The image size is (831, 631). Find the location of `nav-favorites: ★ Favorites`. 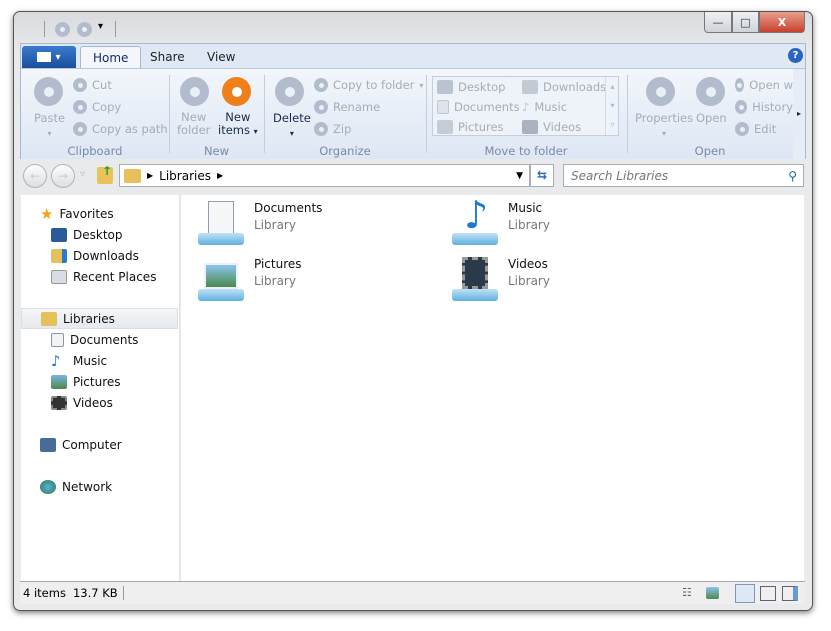

nav-favorites: ★ Favorites is located at coordinates (77, 213).